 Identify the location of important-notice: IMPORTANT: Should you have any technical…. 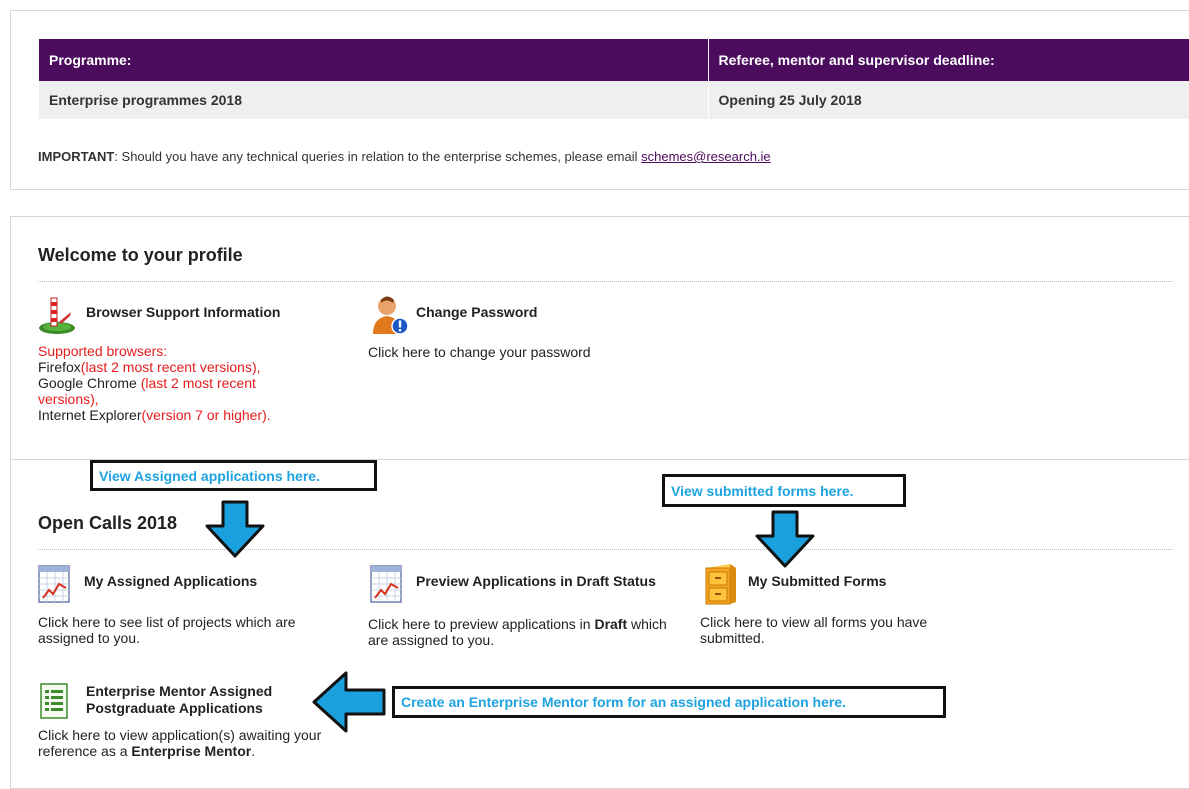
(404, 156).